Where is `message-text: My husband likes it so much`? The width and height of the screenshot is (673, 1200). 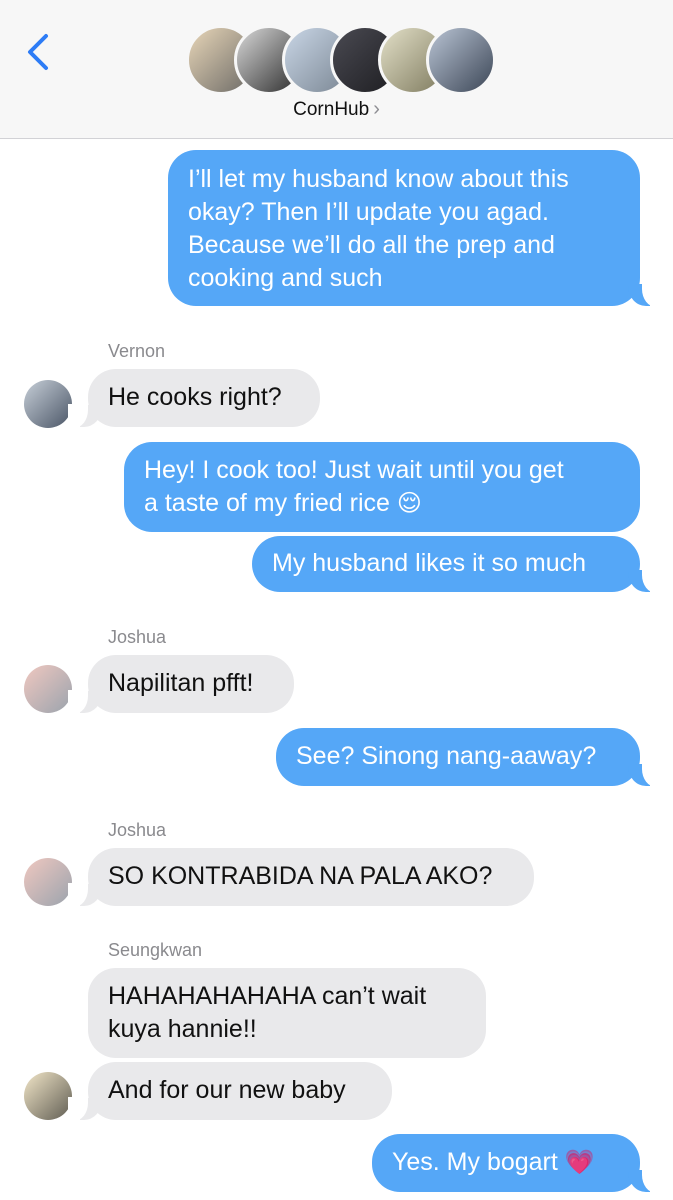 message-text: My husband likes it so much is located at coordinates (429, 563).